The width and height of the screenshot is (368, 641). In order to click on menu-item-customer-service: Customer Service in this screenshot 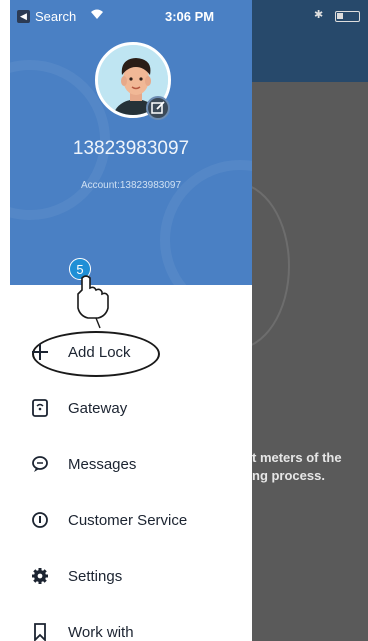, I will do `click(108, 520)`.